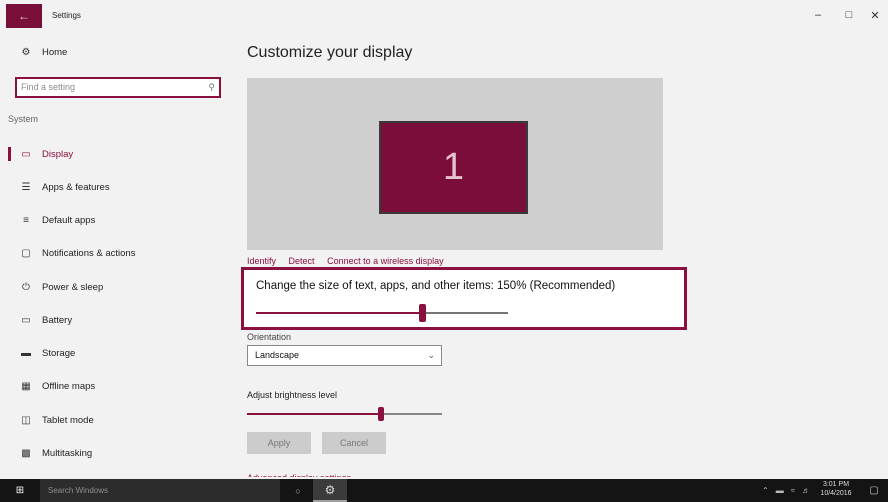 This screenshot has height=502, width=888. What do you see at coordinates (26, 453) in the screenshot?
I see `multitasking-icon: ▩` at bounding box center [26, 453].